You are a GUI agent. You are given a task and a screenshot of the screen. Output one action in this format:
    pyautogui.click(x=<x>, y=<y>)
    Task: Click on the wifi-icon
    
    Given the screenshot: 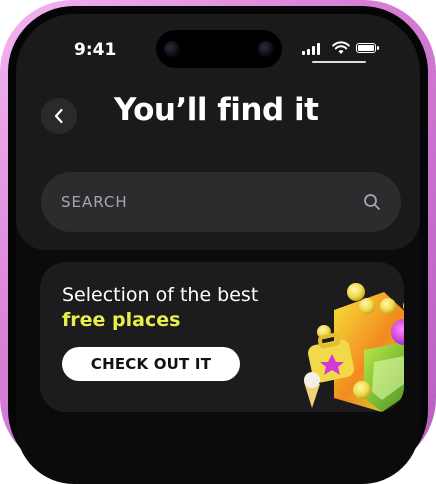 What is the action you would take?
    pyautogui.click(x=341, y=47)
    